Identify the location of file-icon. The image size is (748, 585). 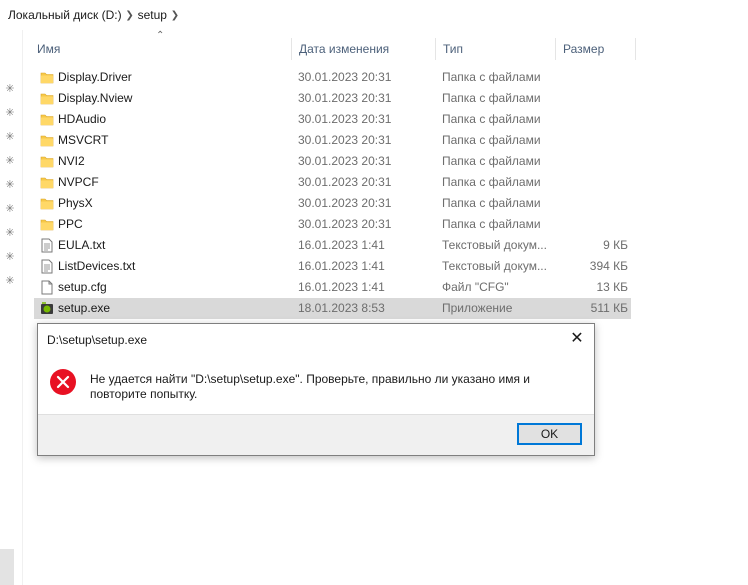
(47, 287).